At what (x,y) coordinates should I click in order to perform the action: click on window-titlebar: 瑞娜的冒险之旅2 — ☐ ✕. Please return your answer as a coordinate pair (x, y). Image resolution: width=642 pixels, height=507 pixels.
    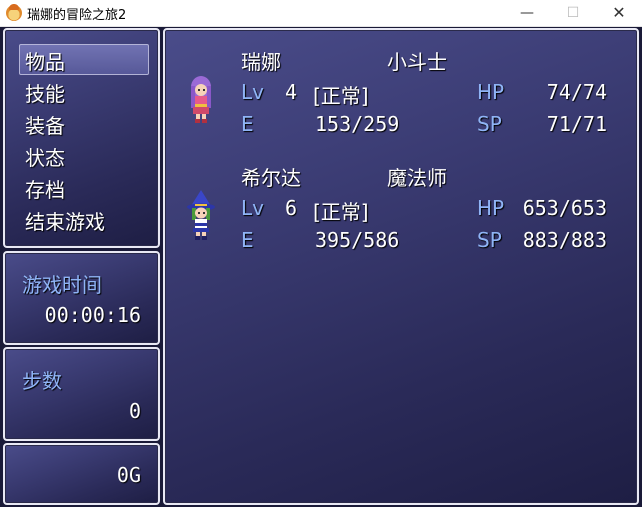
    Looking at the image, I should click on (321, 13).